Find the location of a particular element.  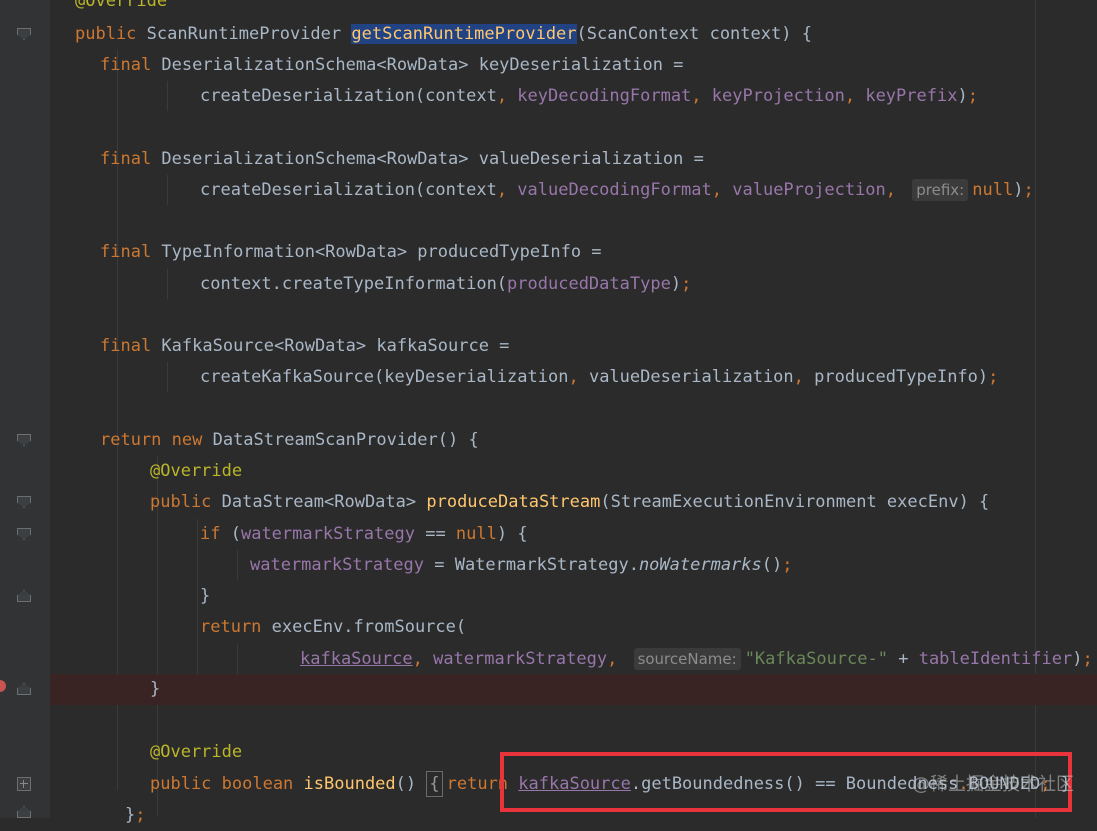

code-line: return execEnv.fromSource( is located at coordinates (573, 627).